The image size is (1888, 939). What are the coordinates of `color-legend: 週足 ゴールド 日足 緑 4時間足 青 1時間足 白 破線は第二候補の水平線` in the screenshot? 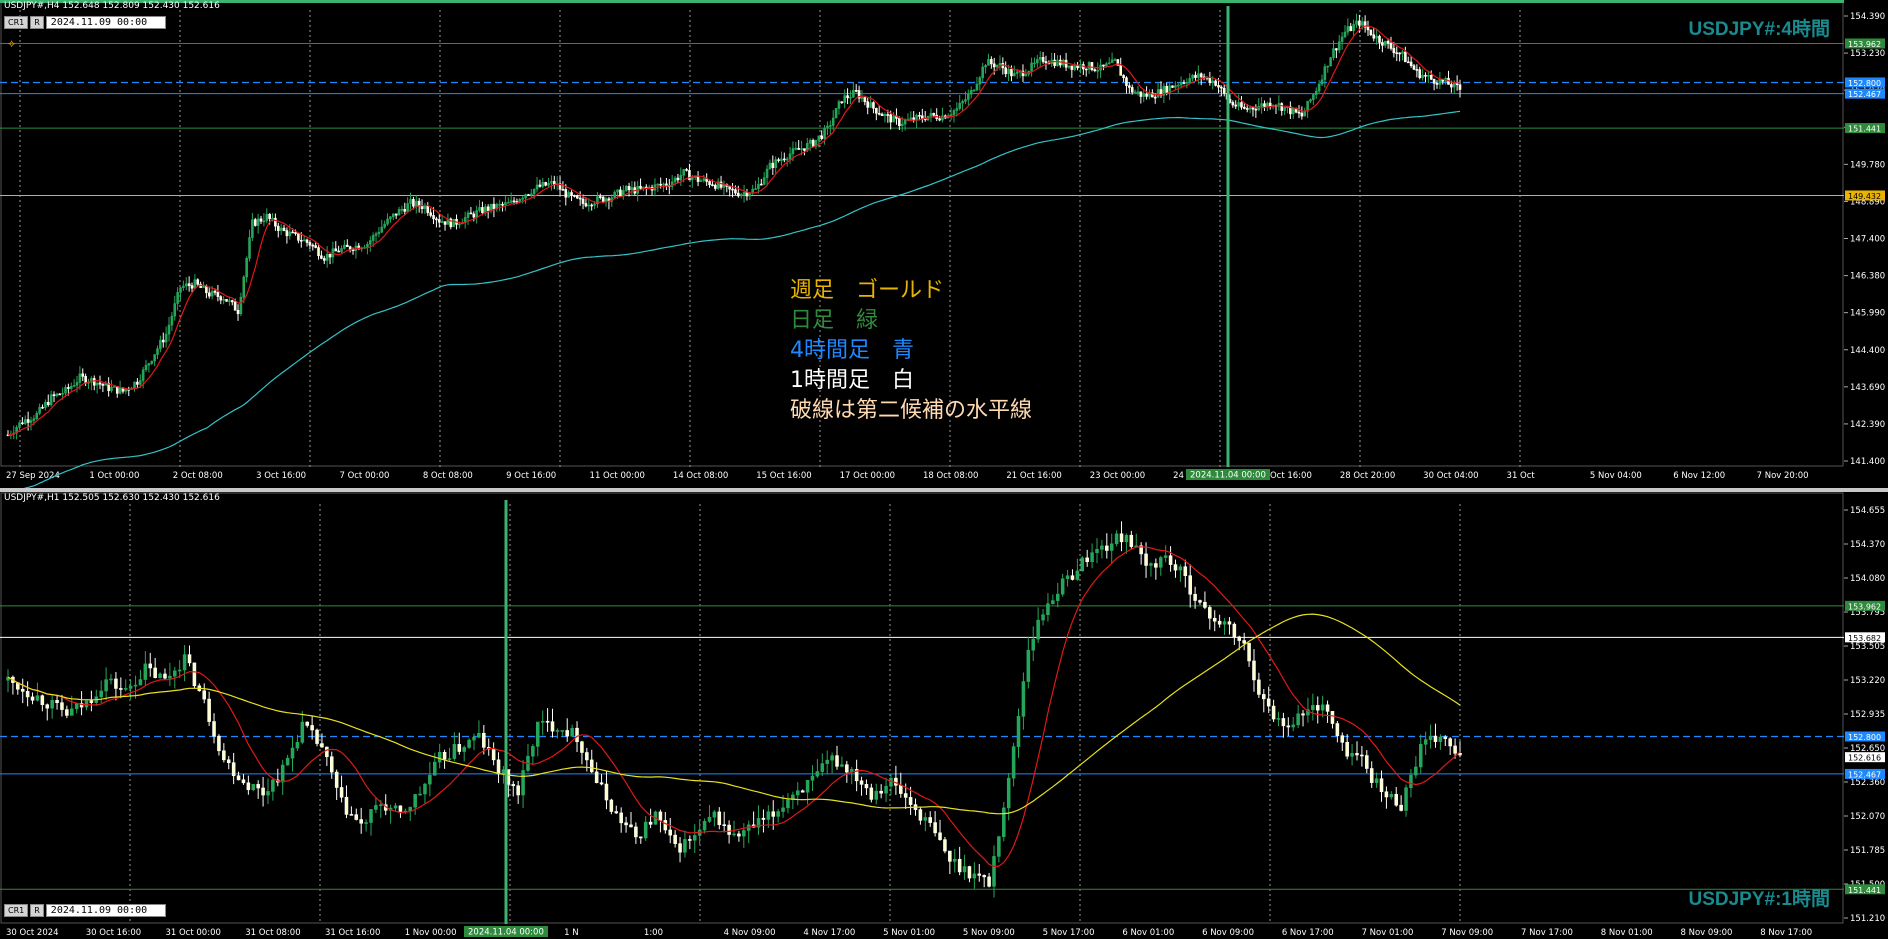 It's located at (911, 351).